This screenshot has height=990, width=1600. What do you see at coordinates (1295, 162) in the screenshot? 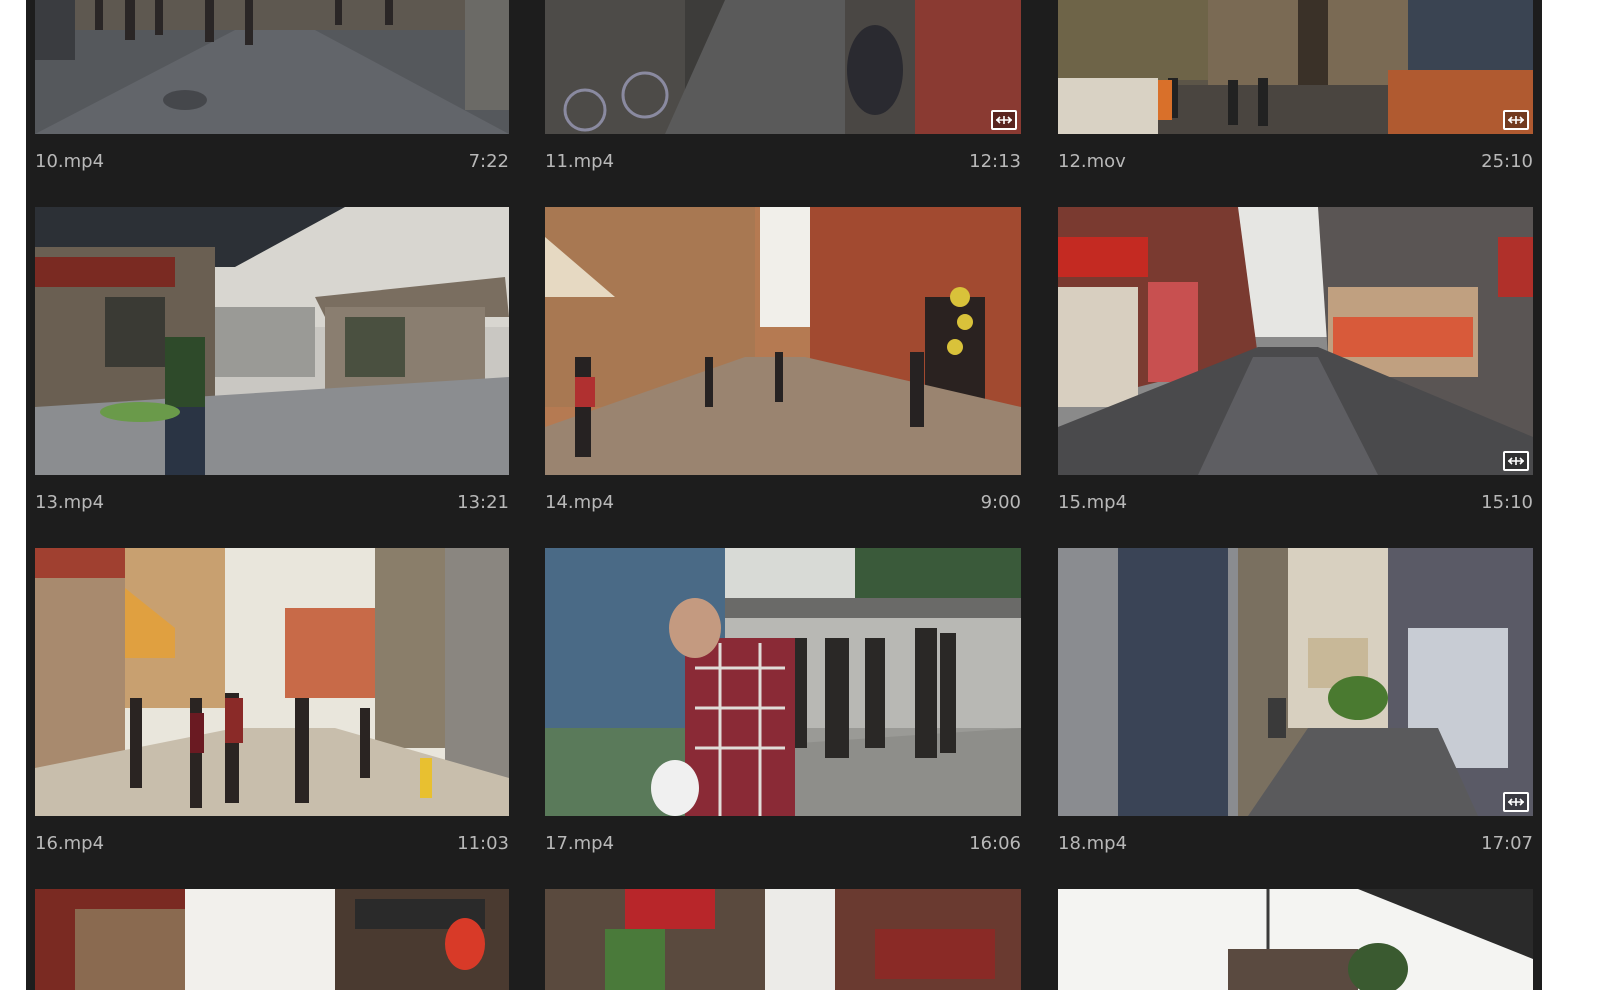
I see `clip-meta: 12.mov 25:10` at bounding box center [1295, 162].